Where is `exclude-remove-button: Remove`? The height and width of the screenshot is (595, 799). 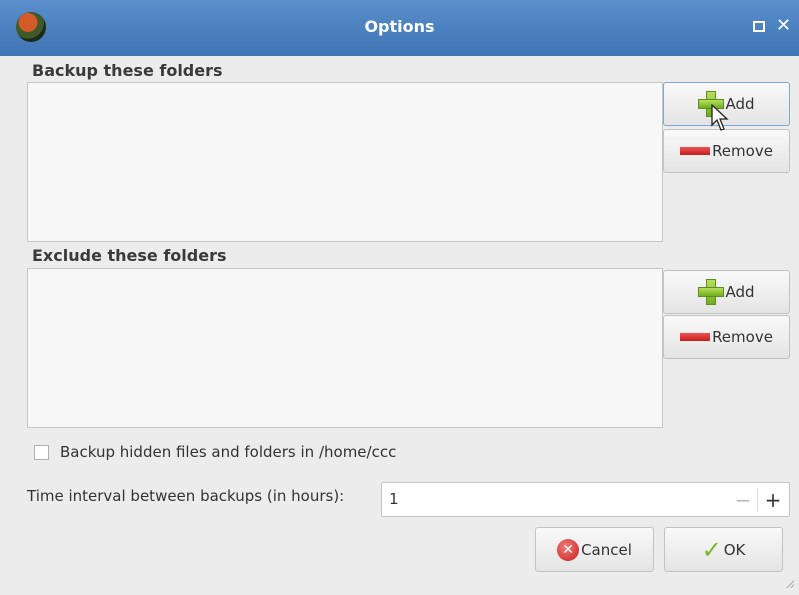 exclude-remove-button: Remove is located at coordinates (726, 337).